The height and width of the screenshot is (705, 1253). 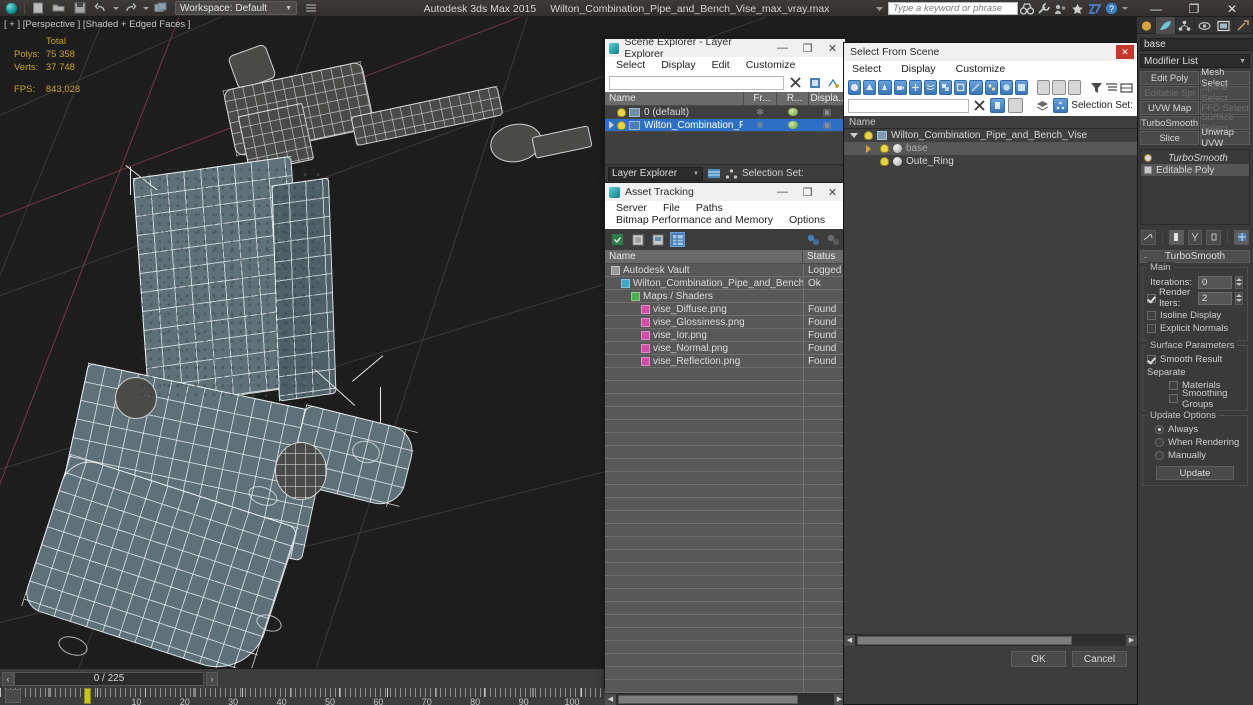 I want to click on render-iters-spinner, so click(x=1239, y=298).